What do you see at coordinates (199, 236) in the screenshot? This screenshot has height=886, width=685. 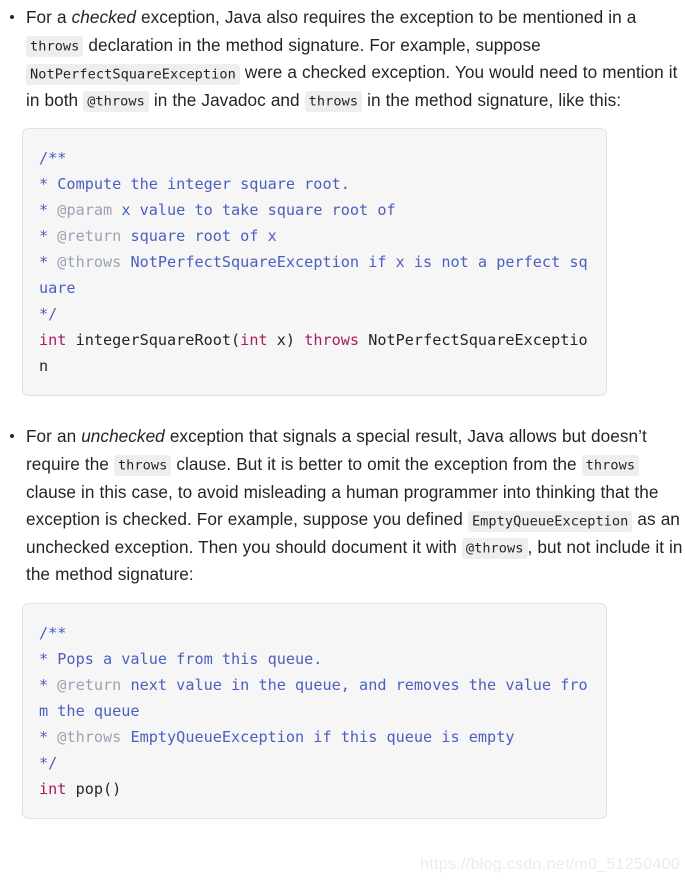 I see `code-token-comment: square root of x` at bounding box center [199, 236].